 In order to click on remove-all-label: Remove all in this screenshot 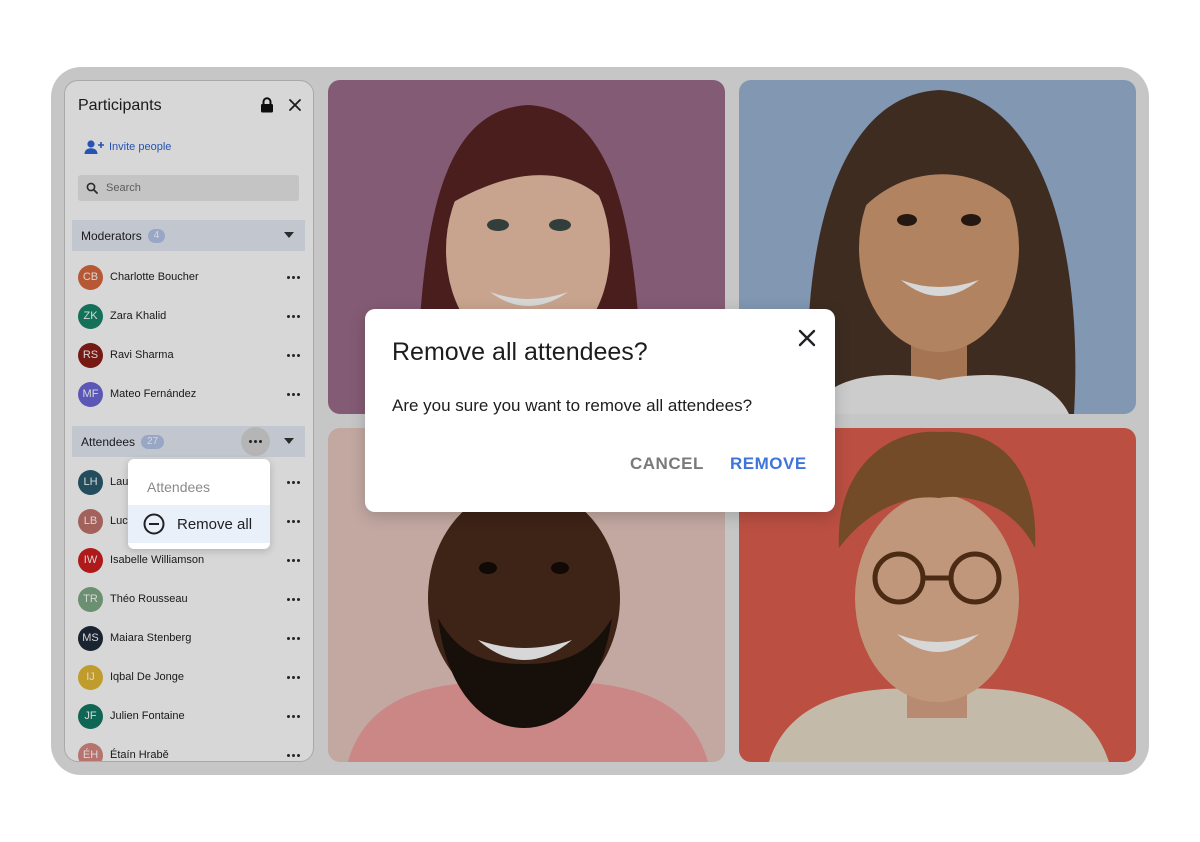, I will do `click(215, 524)`.